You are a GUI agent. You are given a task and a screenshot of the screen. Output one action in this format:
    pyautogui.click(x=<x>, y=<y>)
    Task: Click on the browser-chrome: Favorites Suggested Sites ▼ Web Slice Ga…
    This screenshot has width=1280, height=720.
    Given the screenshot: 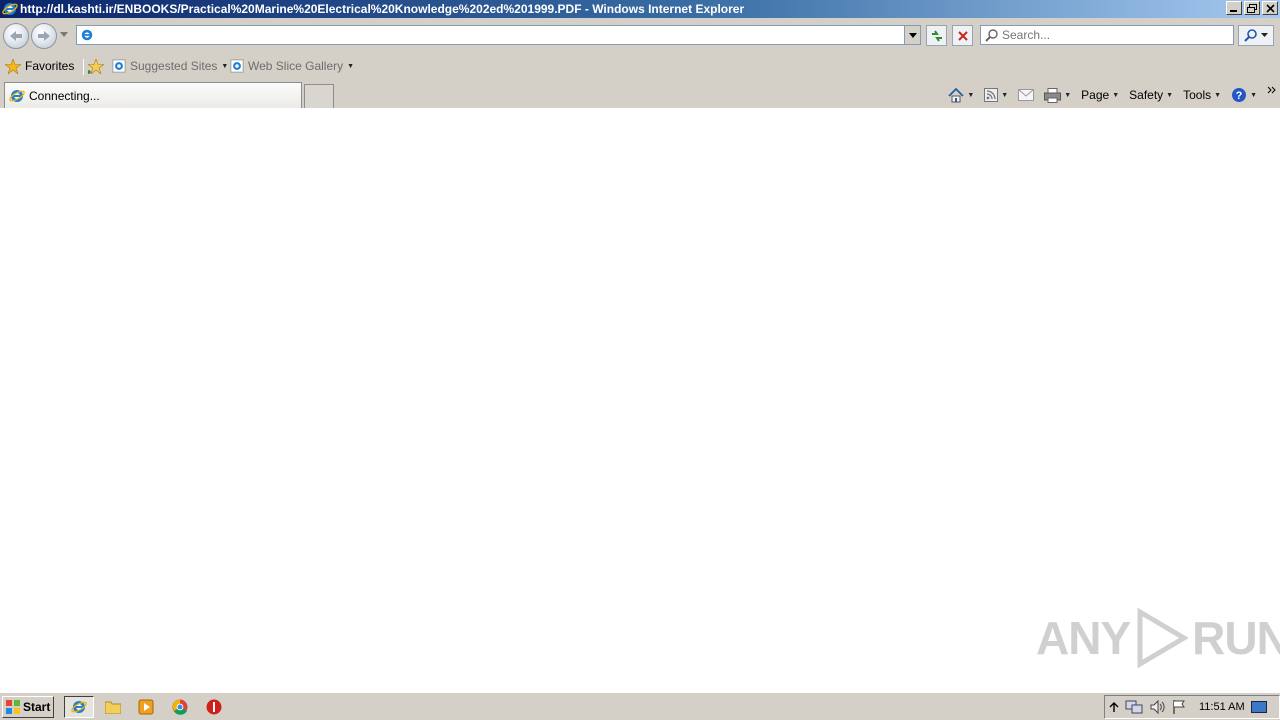 What is the action you would take?
    pyautogui.click(x=640, y=63)
    